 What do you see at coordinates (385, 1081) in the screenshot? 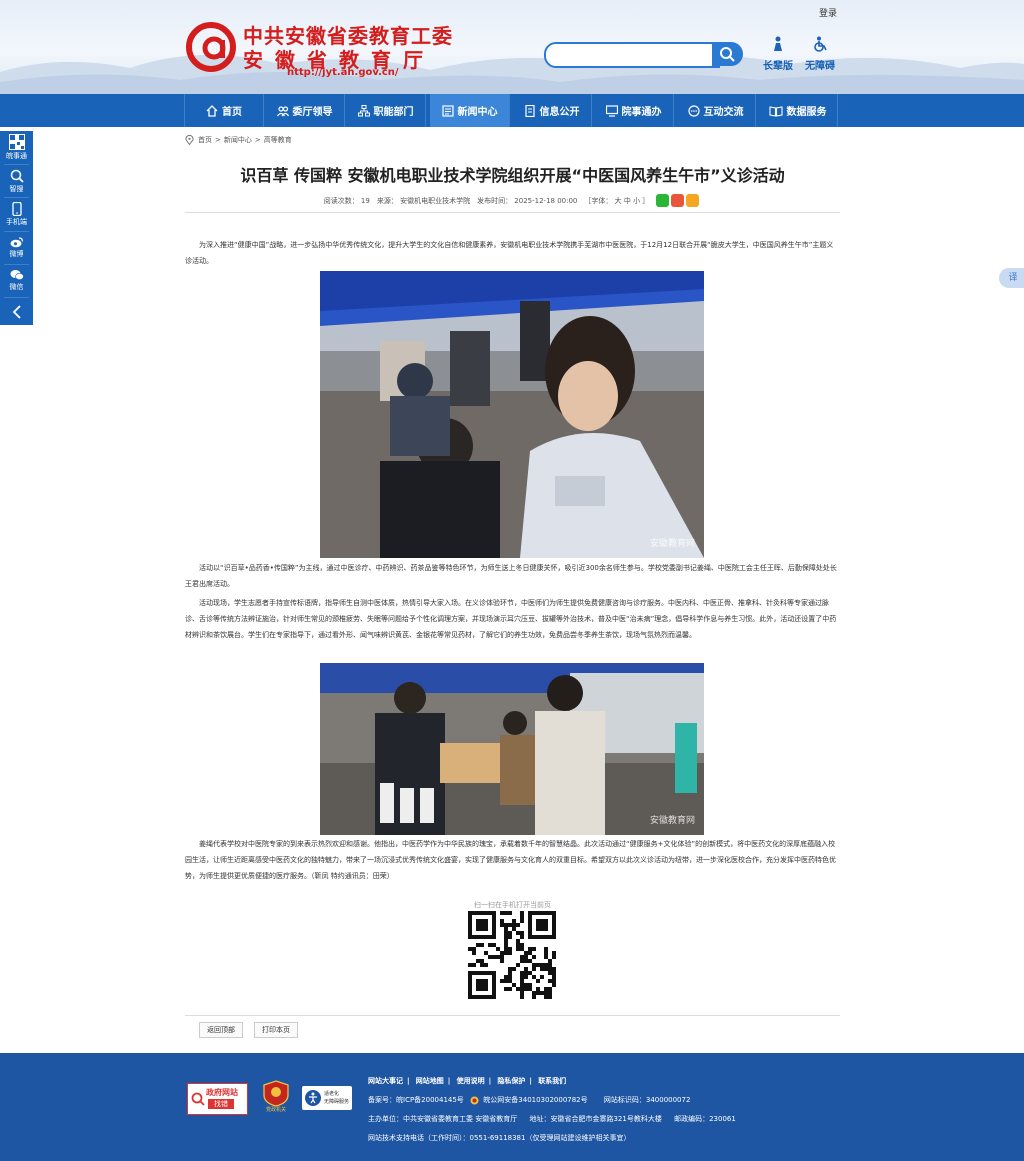
I see `footer-link-history: 网站大事记` at bounding box center [385, 1081].